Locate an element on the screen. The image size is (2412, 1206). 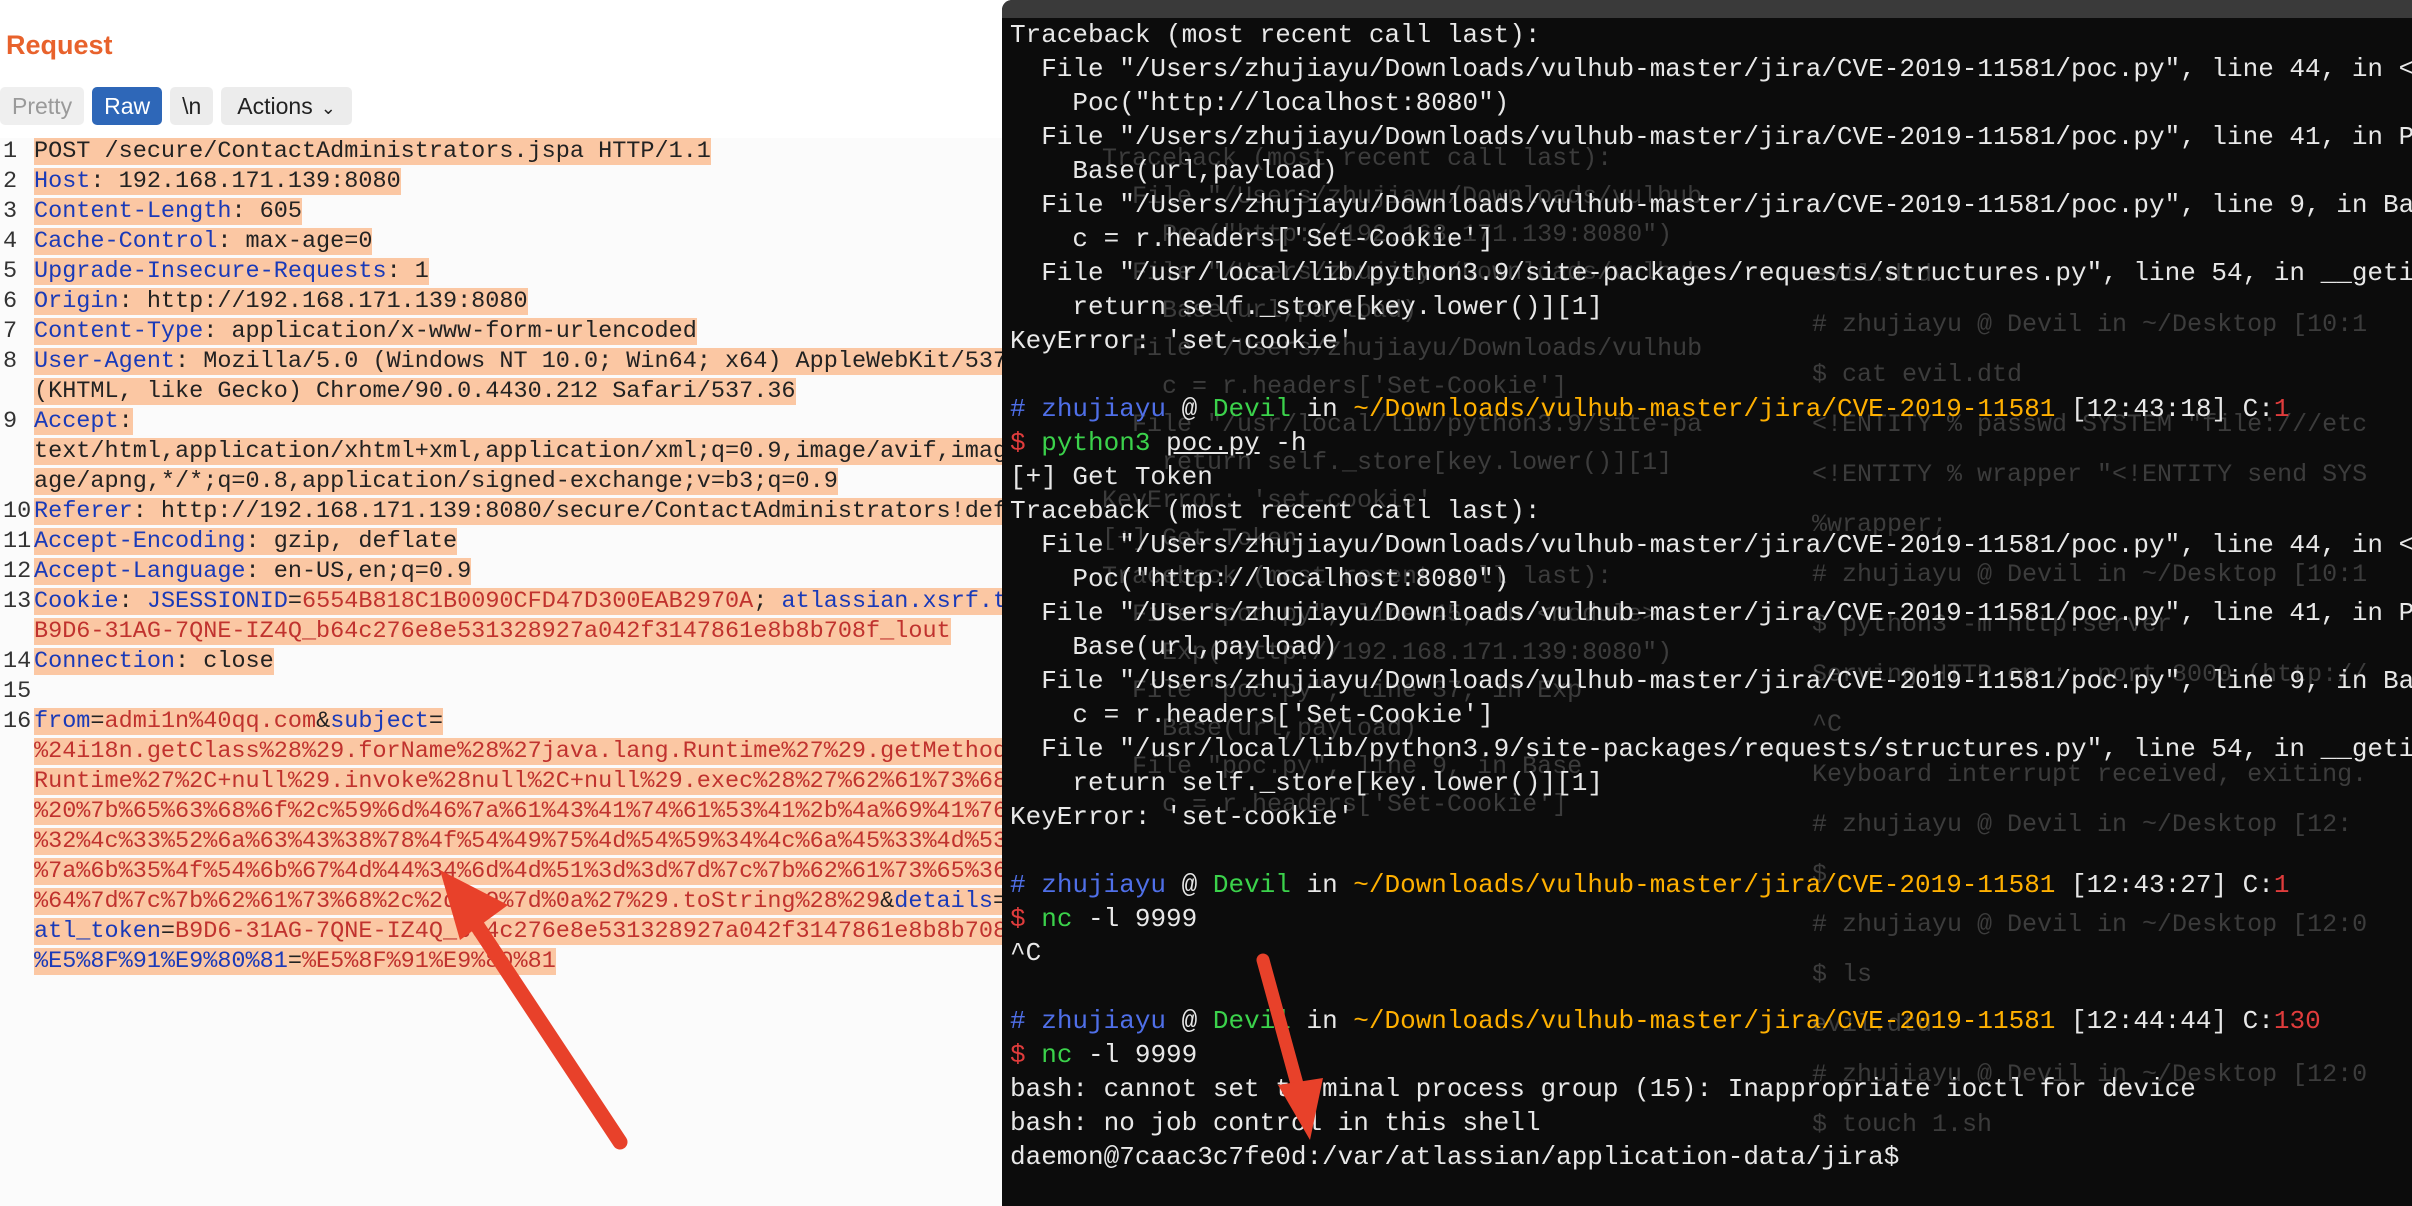
line-number: 3 is located at coordinates (10, 211).